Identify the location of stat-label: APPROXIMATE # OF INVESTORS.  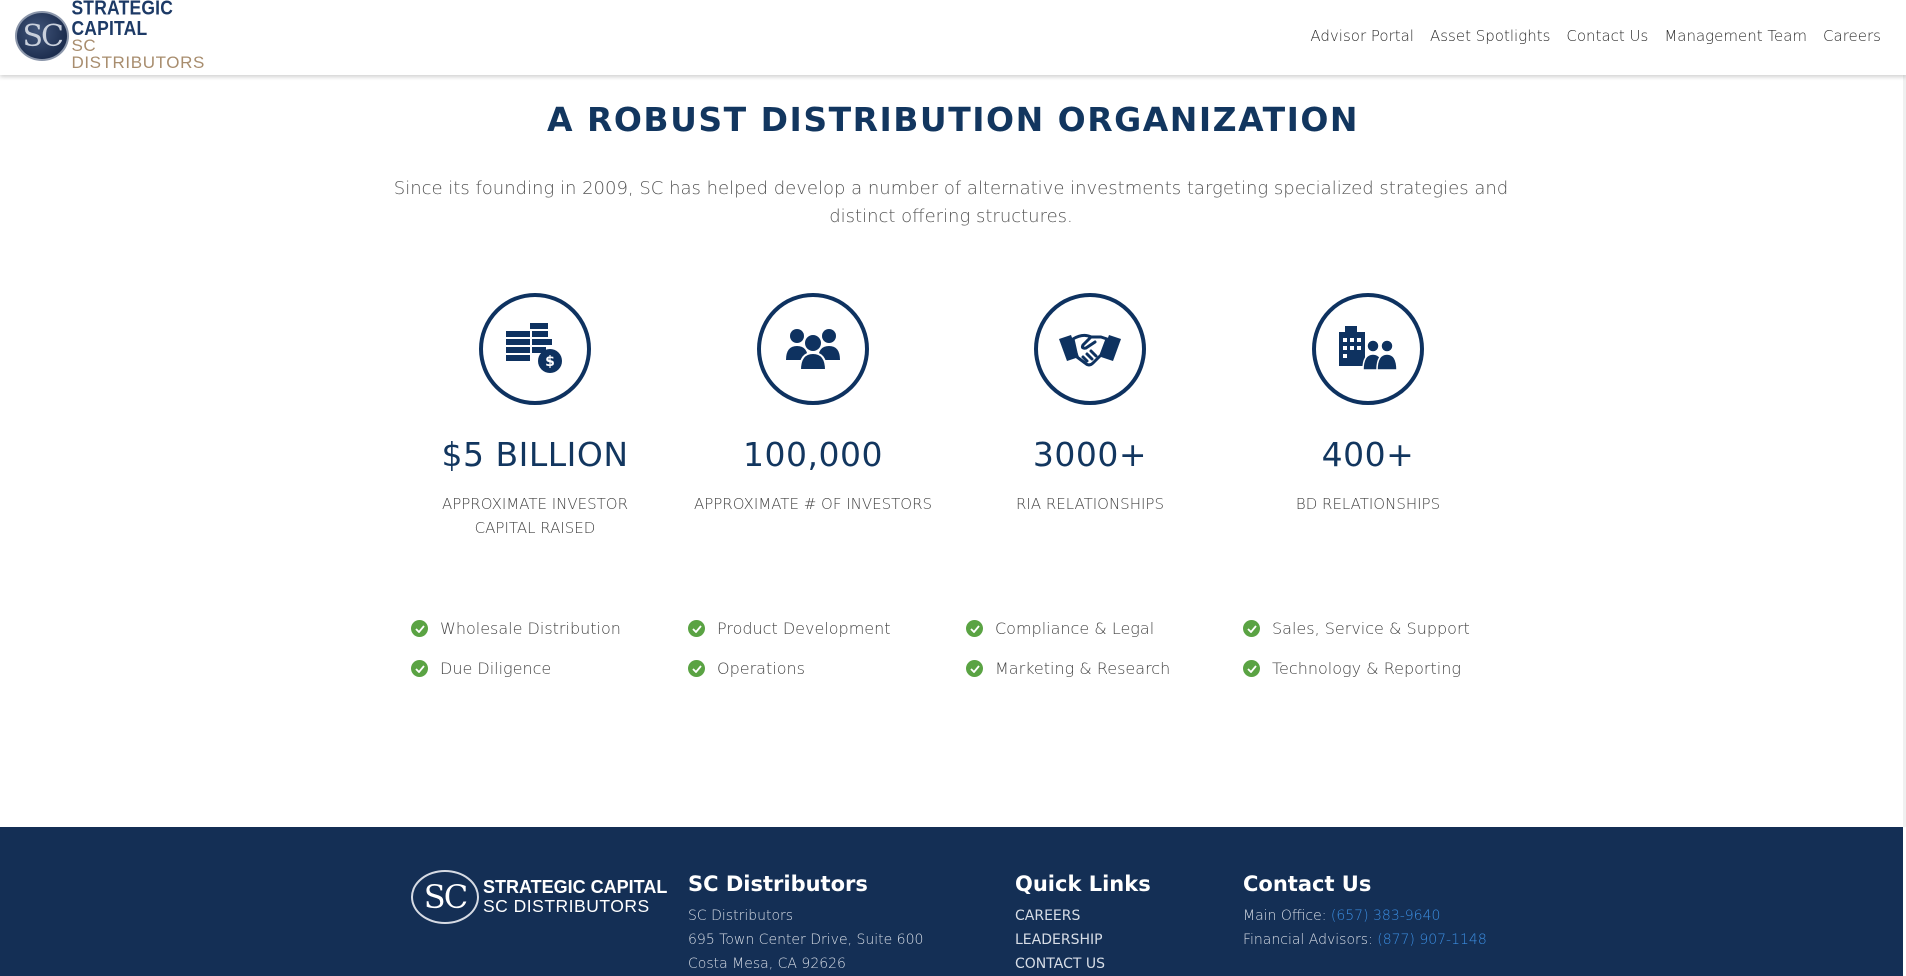
(813, 504).